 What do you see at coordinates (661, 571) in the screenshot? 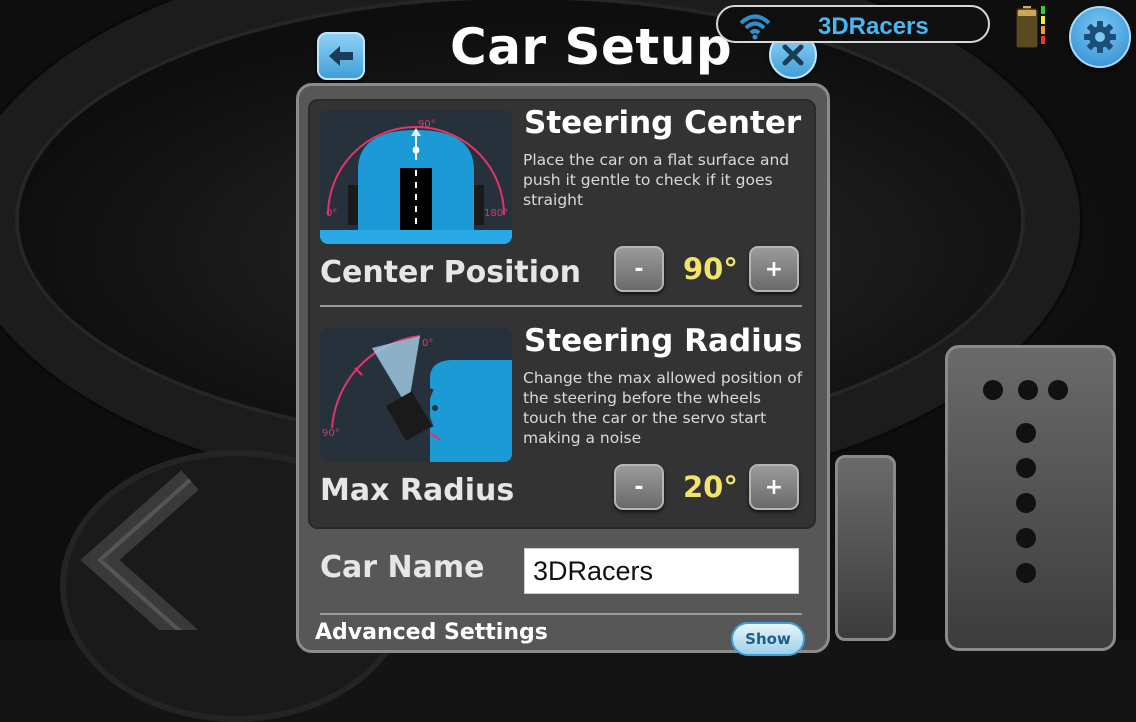
I see `car-name-input` at bounding box center [661, 571].